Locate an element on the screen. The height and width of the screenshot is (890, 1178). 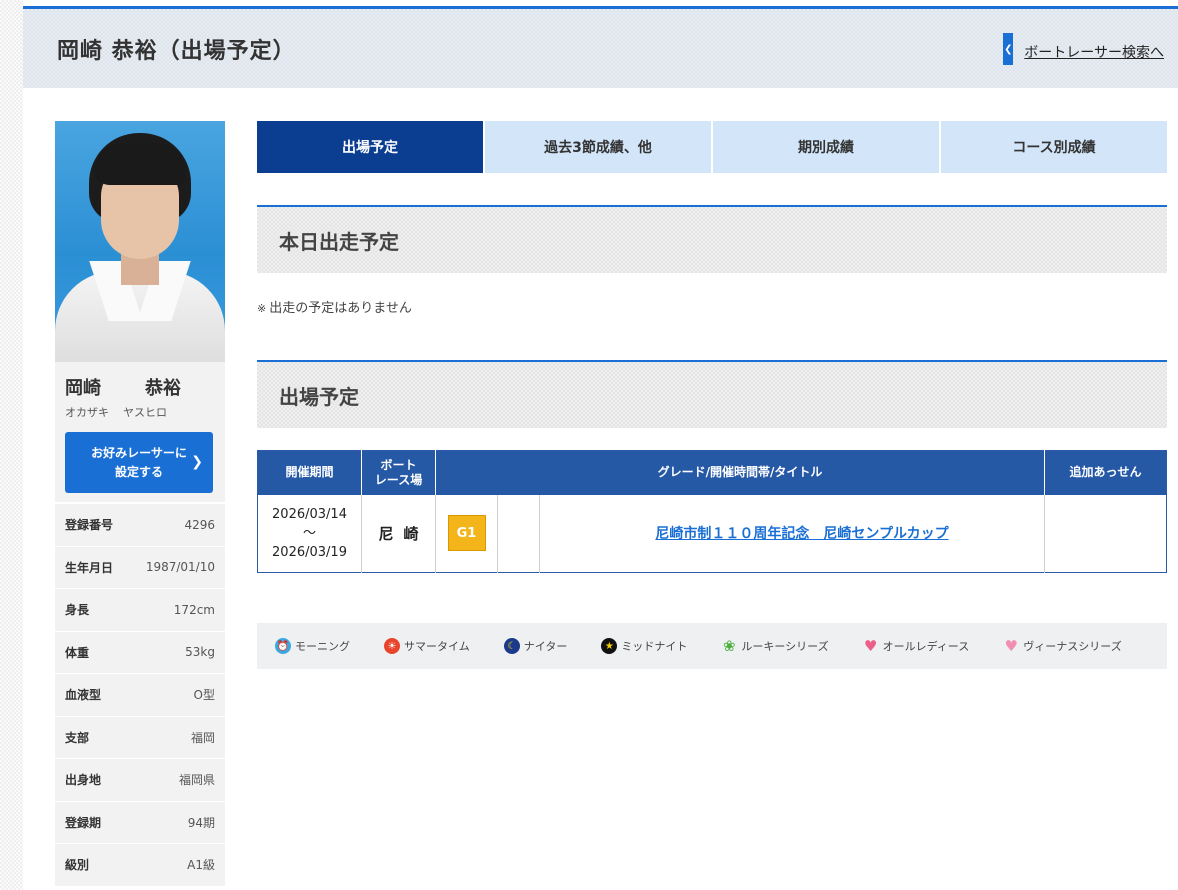
col-extra: 追加あっせん is located at coordinates (1105, 472).